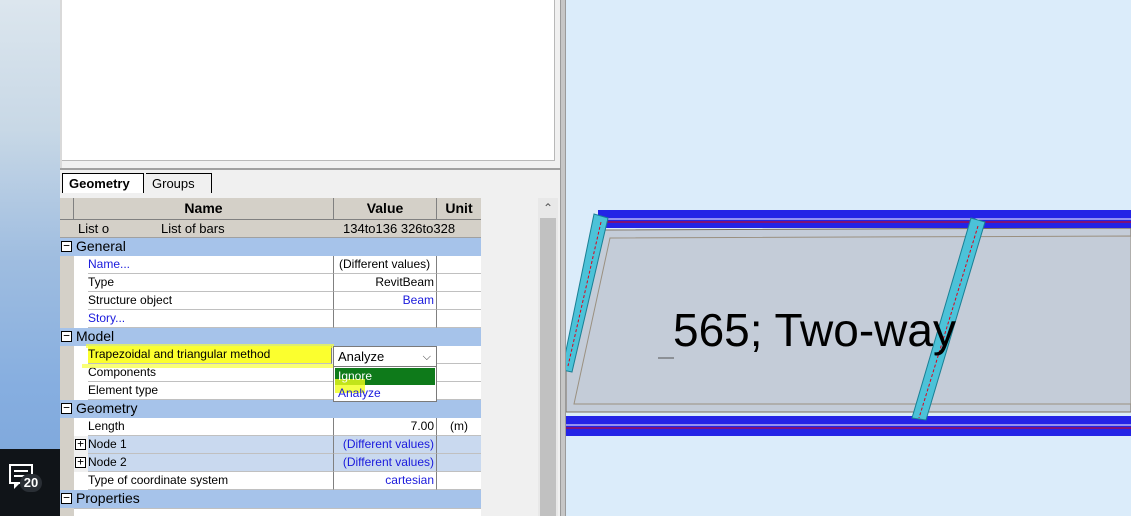 This screenshot has height=516, width=1131. What do you see at coordinates (31, 483) in the screenshot?
I see `notification-count-badge: 20` at bounding box center [31, 483].